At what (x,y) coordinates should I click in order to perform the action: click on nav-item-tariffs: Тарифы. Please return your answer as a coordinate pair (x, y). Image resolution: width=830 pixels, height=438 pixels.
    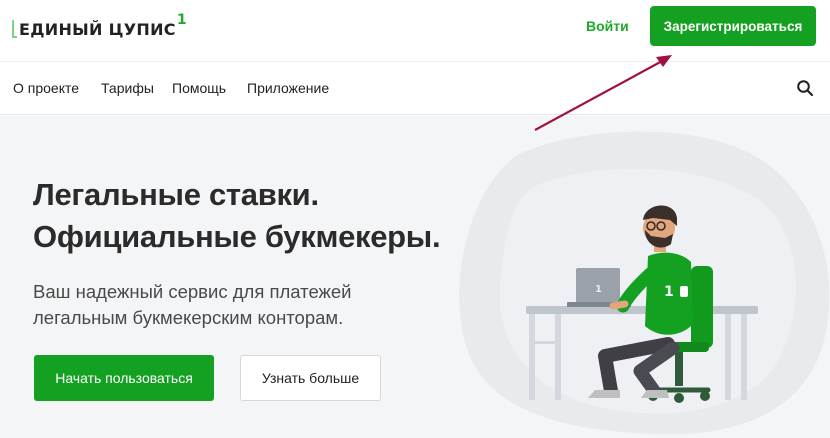
    Looking at the image, I should click on (127, 88).